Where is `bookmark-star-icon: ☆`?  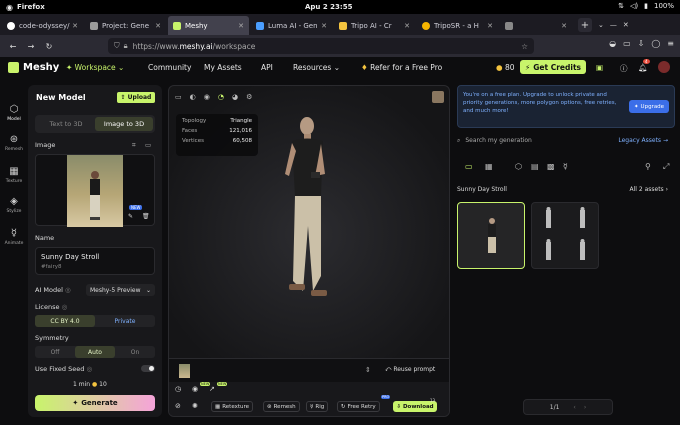
bookmark-star-icon: ☆ is located at coordinates (524, 46).